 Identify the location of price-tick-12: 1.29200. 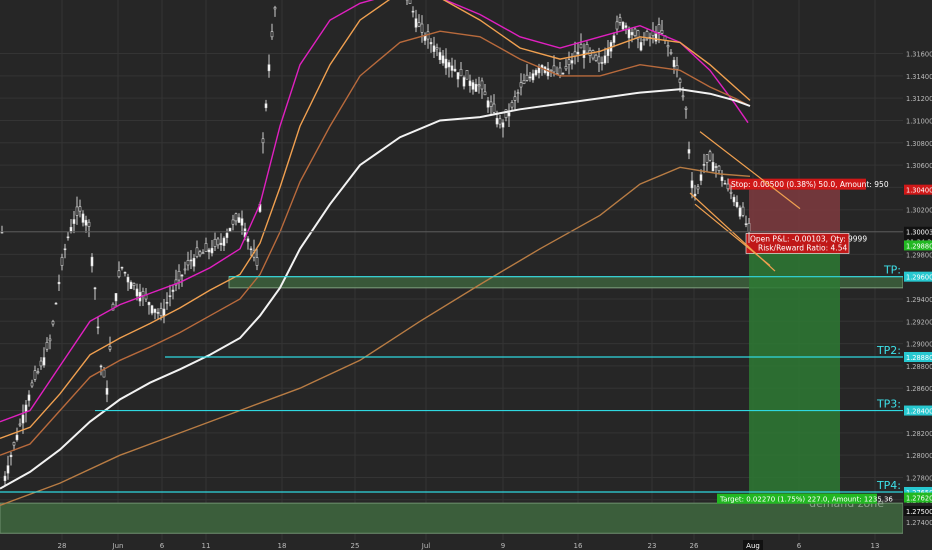
(919, 322).